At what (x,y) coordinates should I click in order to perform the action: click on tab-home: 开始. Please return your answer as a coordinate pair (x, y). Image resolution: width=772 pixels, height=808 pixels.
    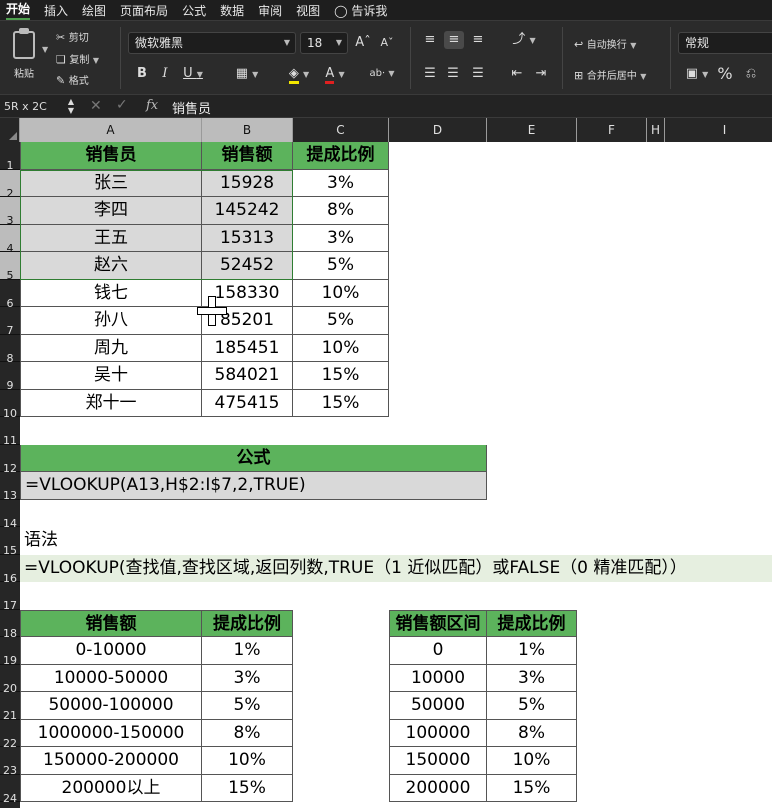
    Looking at the image, I should click on (18, 10).